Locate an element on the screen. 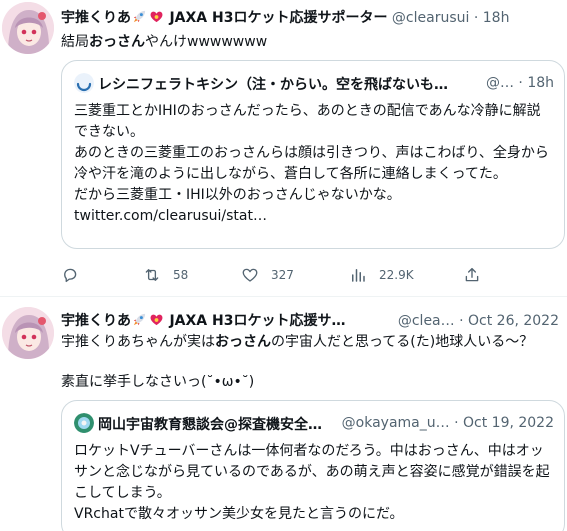 This screenshot has height=531, width=567. tweet-text-pre: 宇推くりあちゃんが実は is located at coordinates (138, 342).